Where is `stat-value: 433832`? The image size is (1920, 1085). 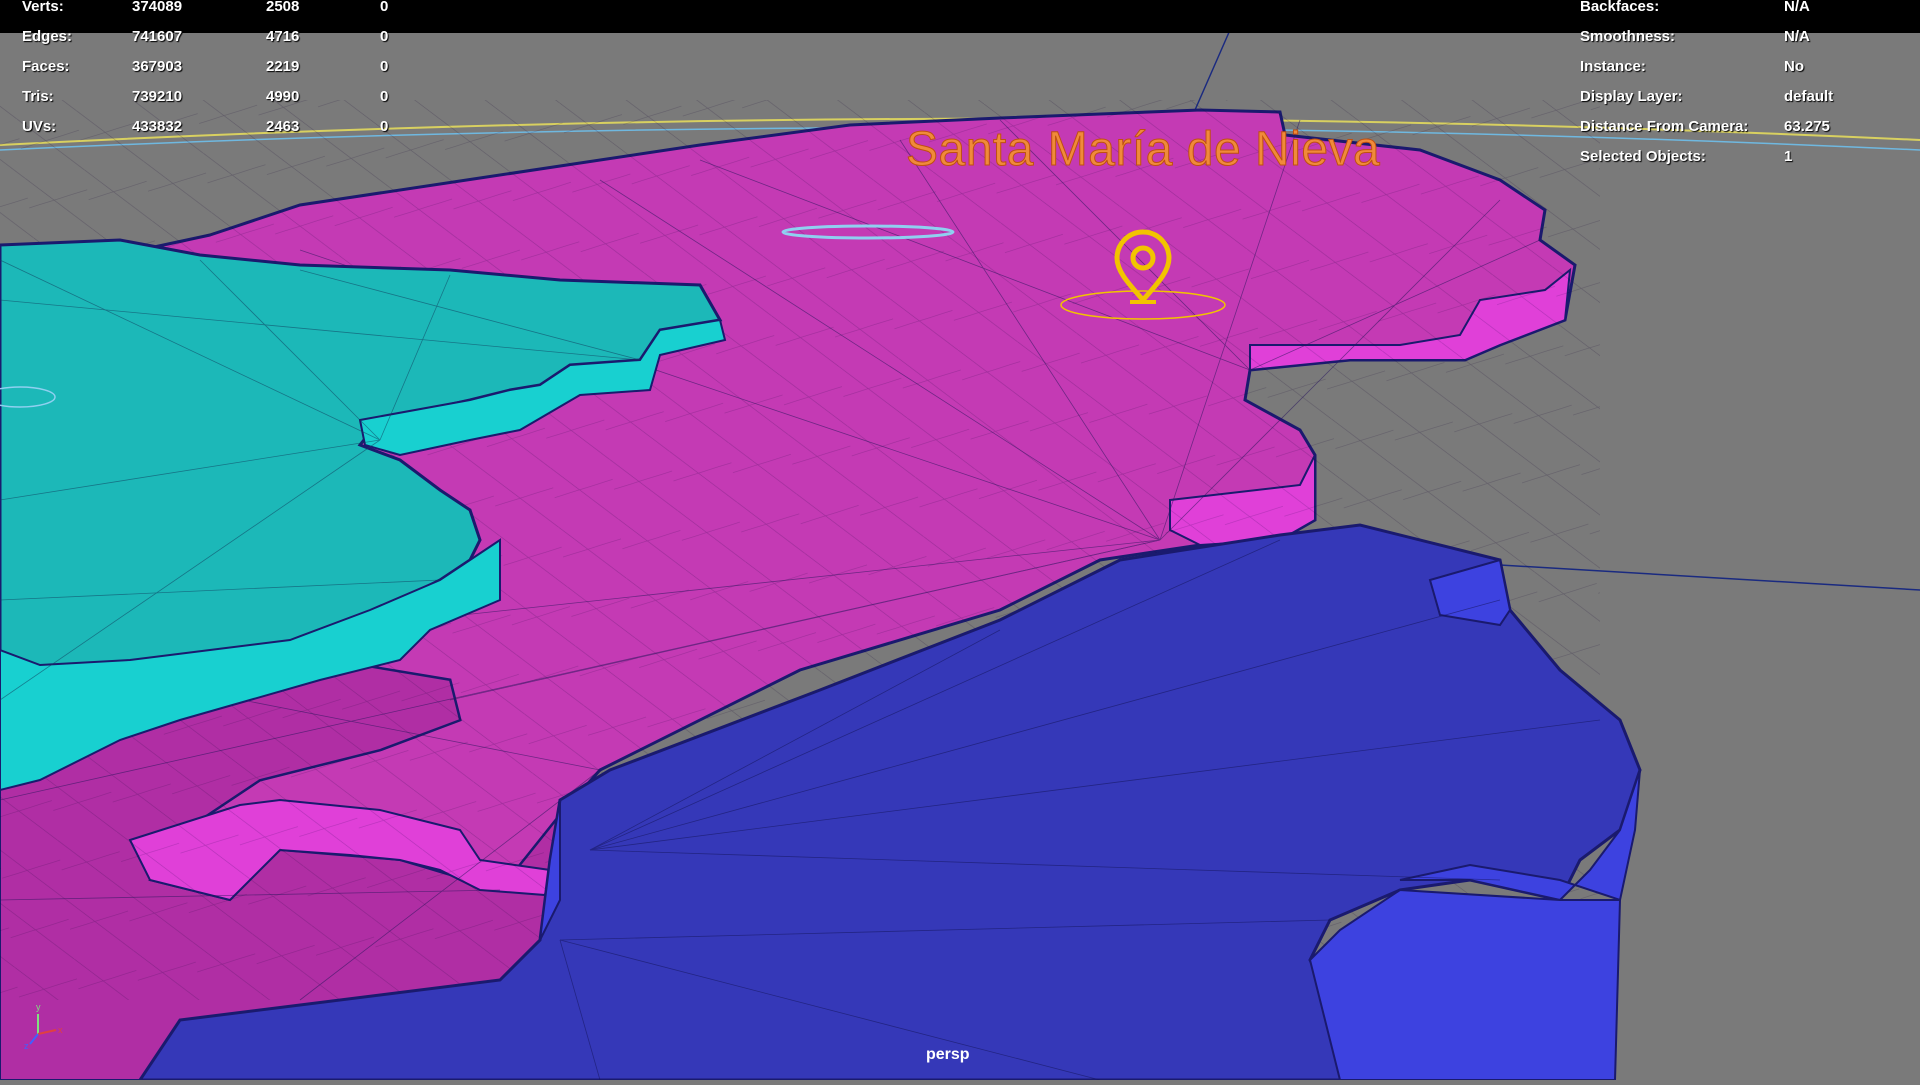
stat-value: 433832 is located at coordinates (157, 126).